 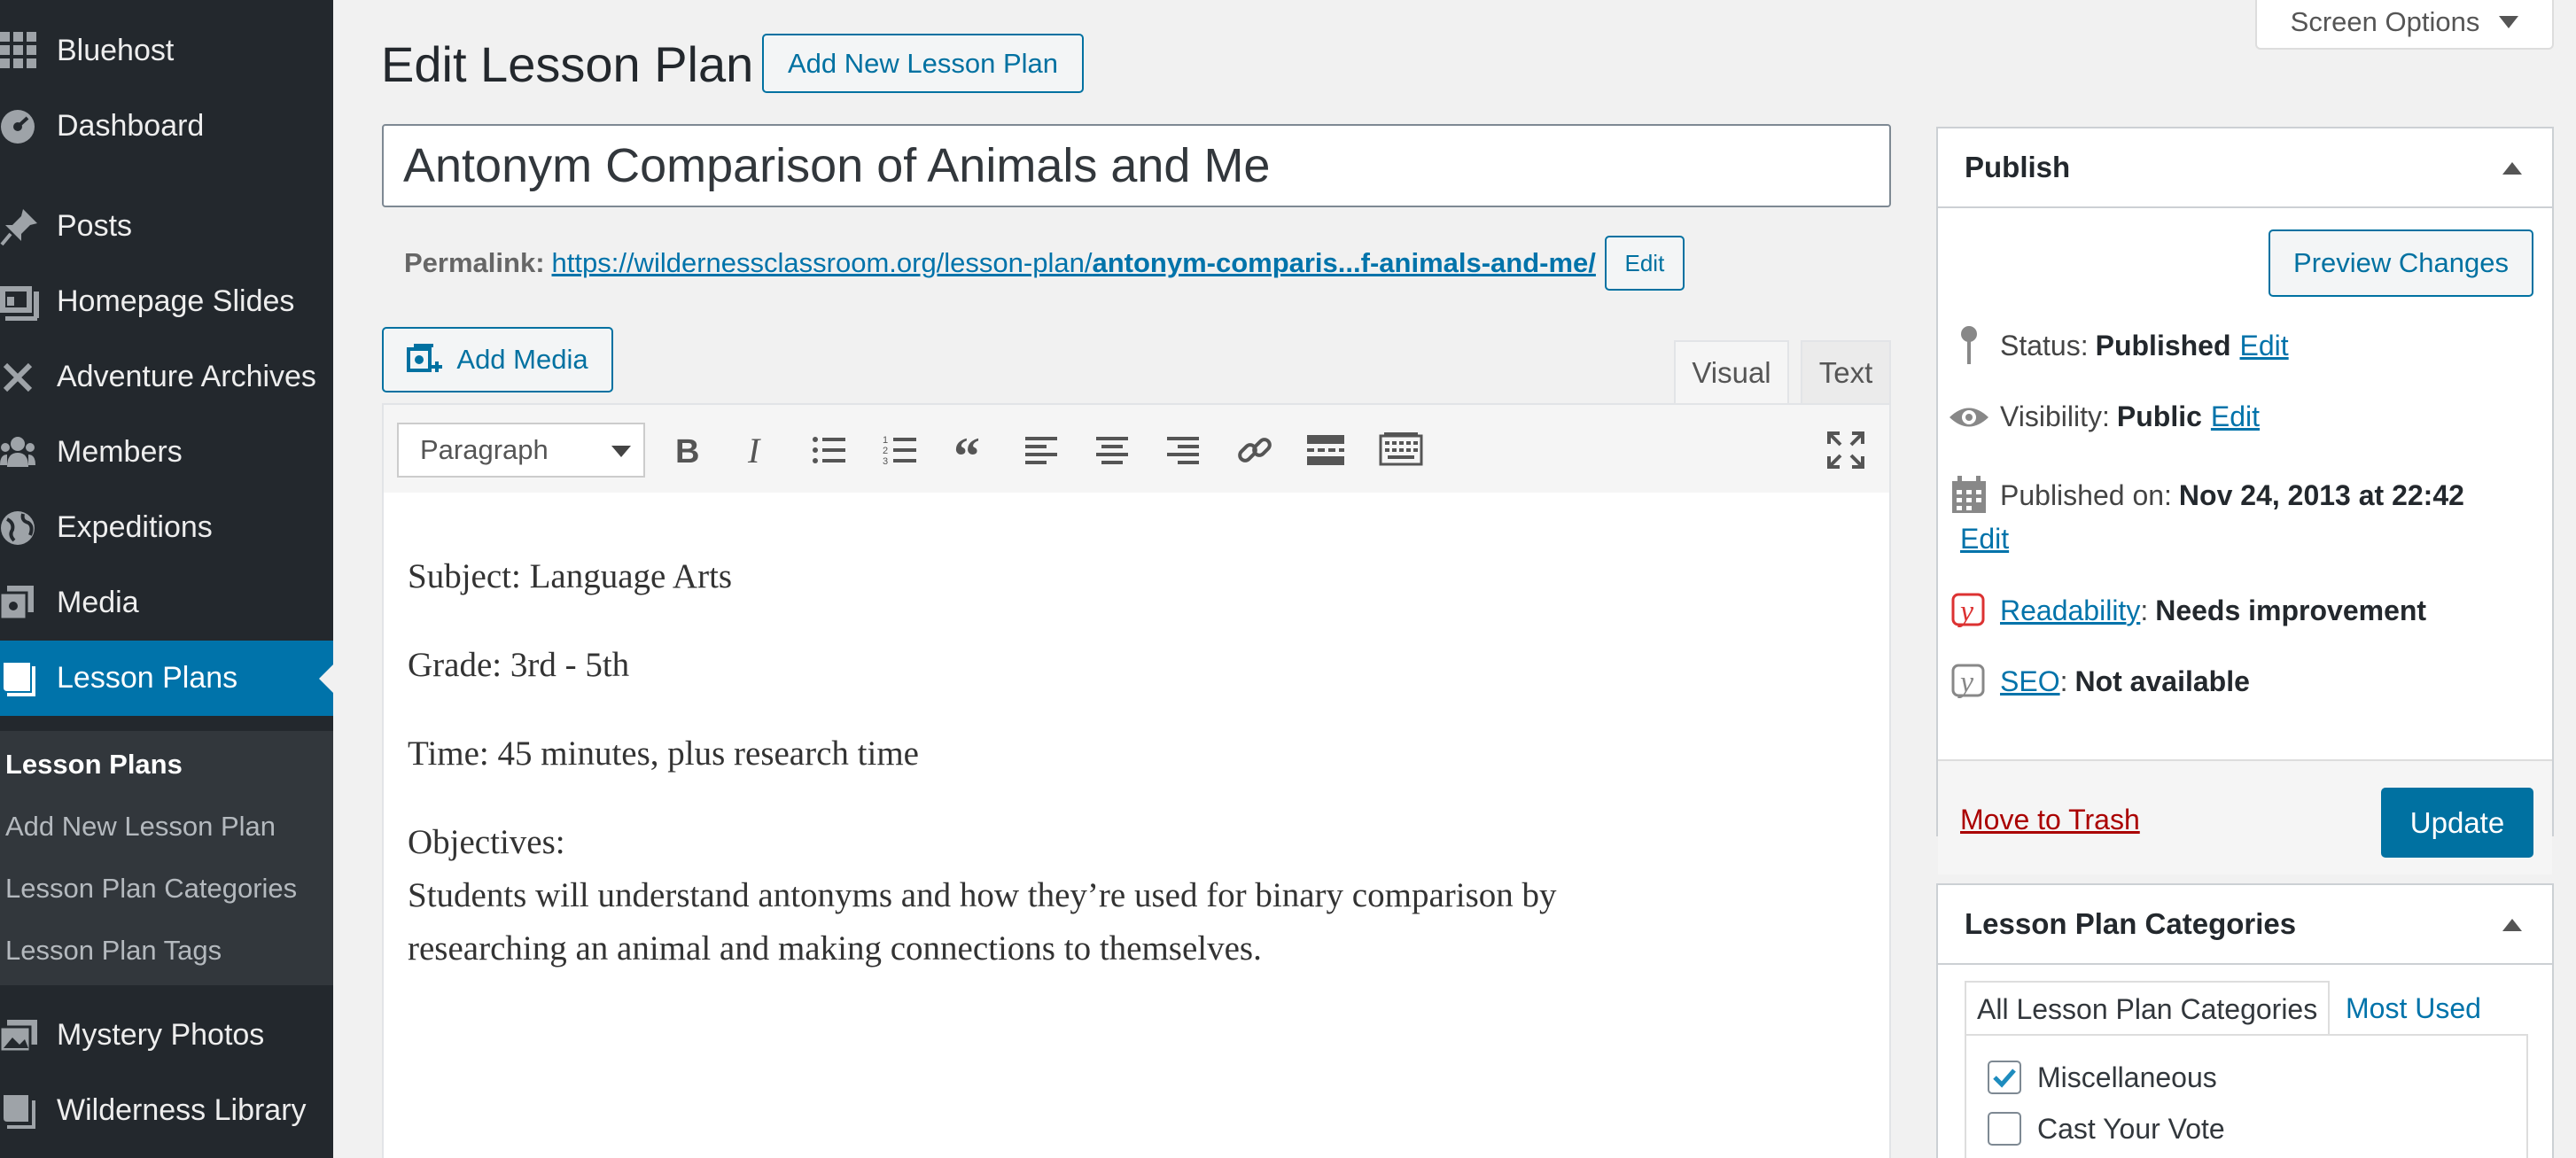 I want to click on tab-all-categories: All Lesson Plan Categories, so click(x=2148, y=1008).